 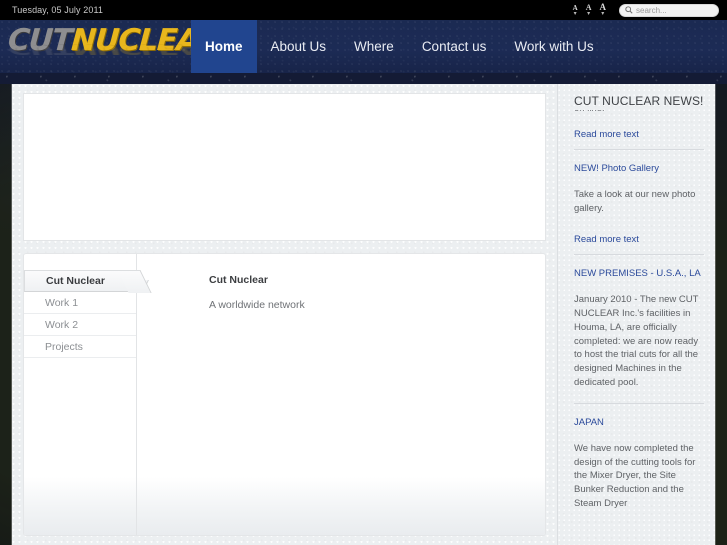 I want to click on tab-projects: Projects, so click(x=80, y=347).